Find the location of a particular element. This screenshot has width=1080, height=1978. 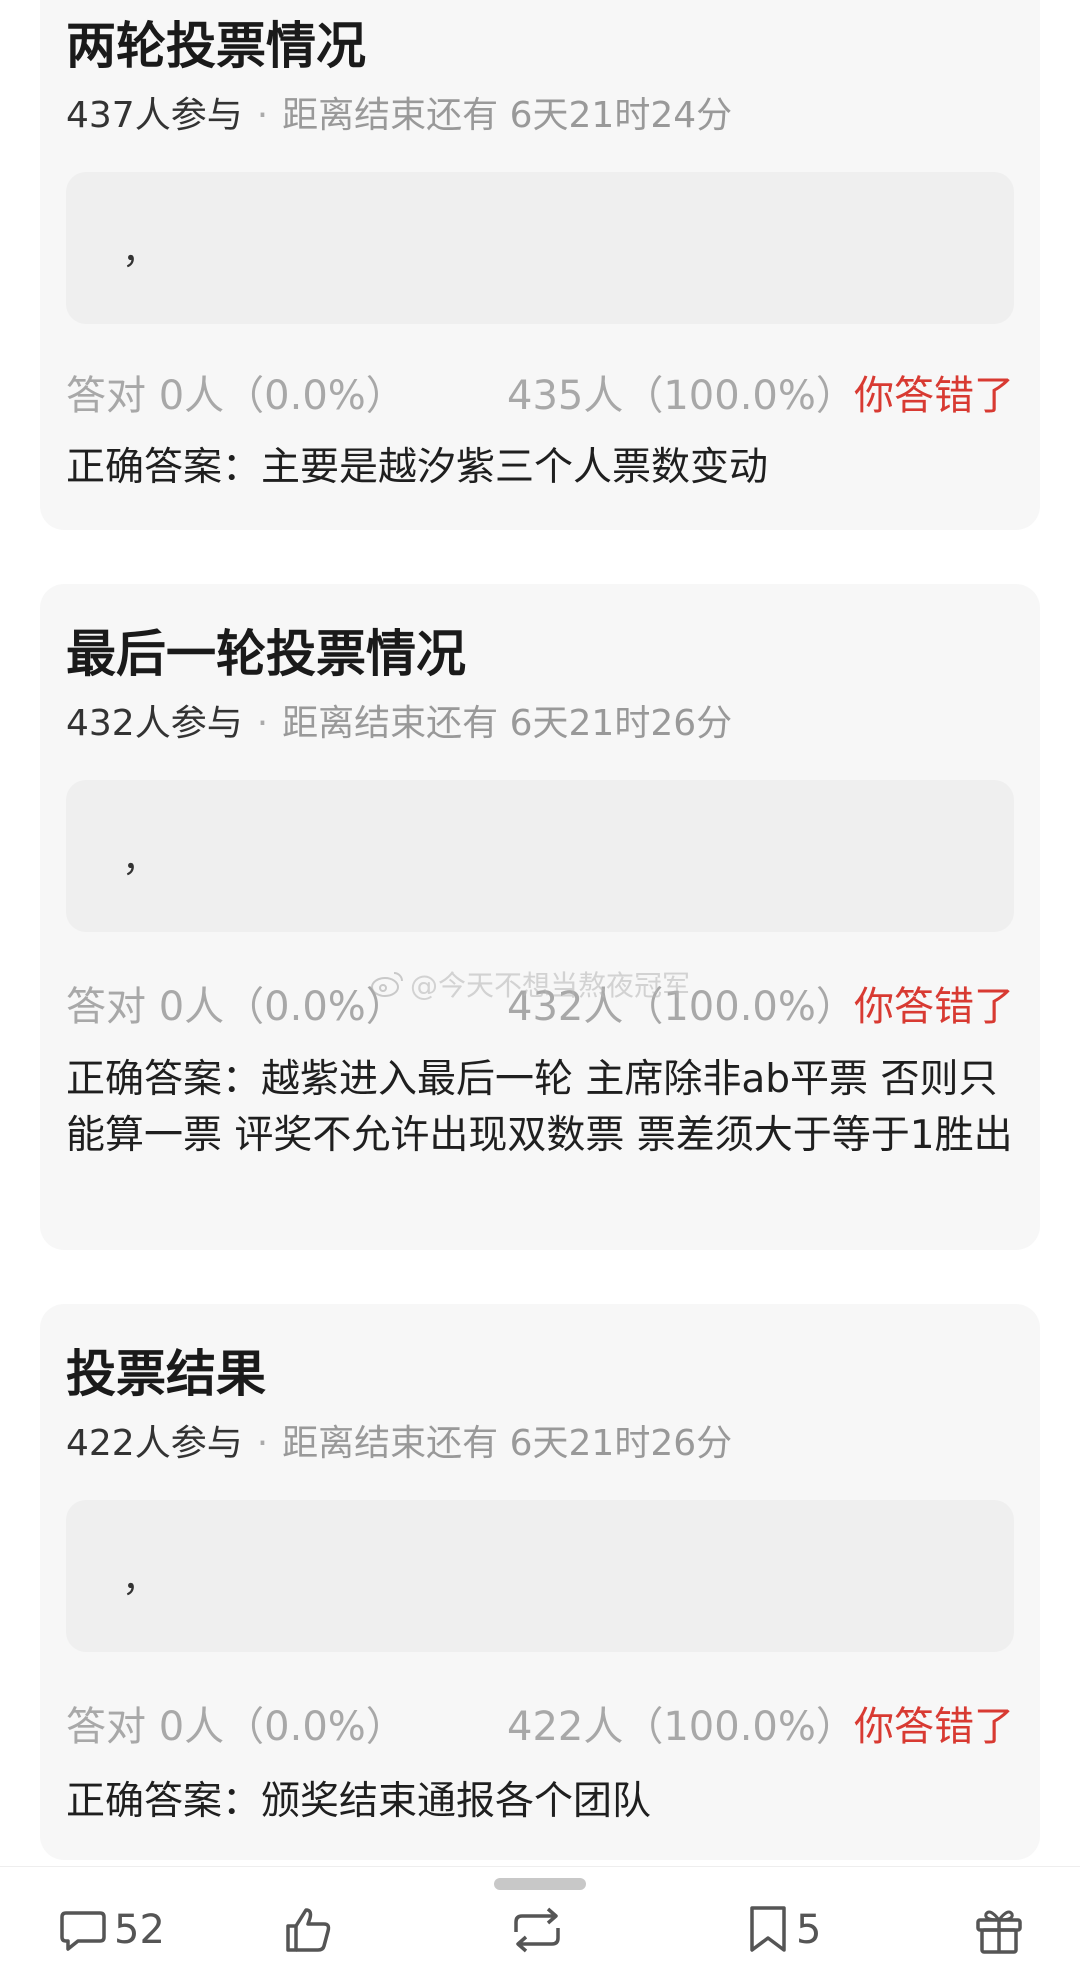

weibo-logo-icon is located at coordinates (387, 984).